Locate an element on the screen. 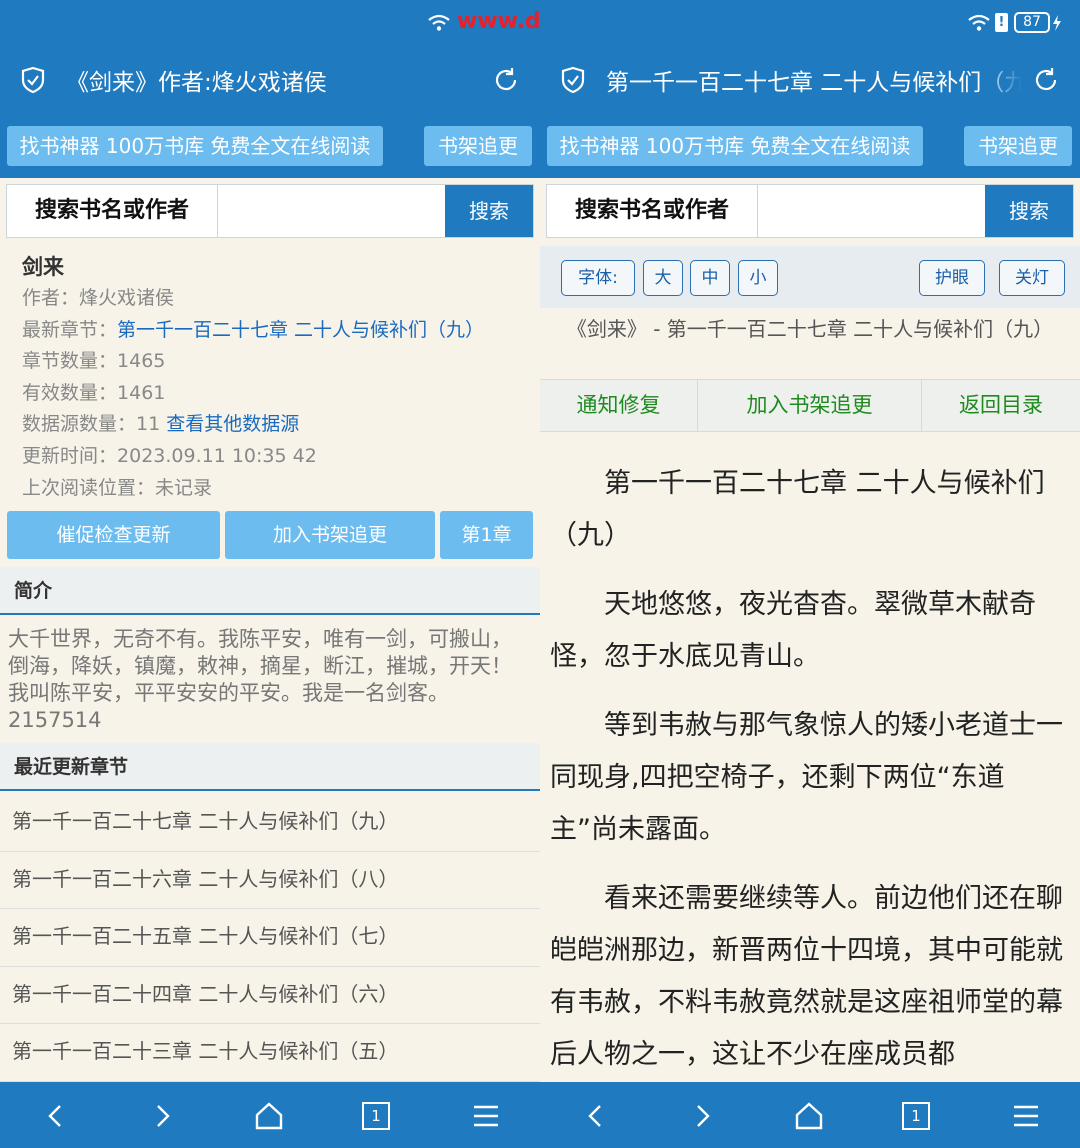  latest-row: 最新章节：第一千一百二十七章 二十人与候补们（九） is located at coordinates (253, 331).